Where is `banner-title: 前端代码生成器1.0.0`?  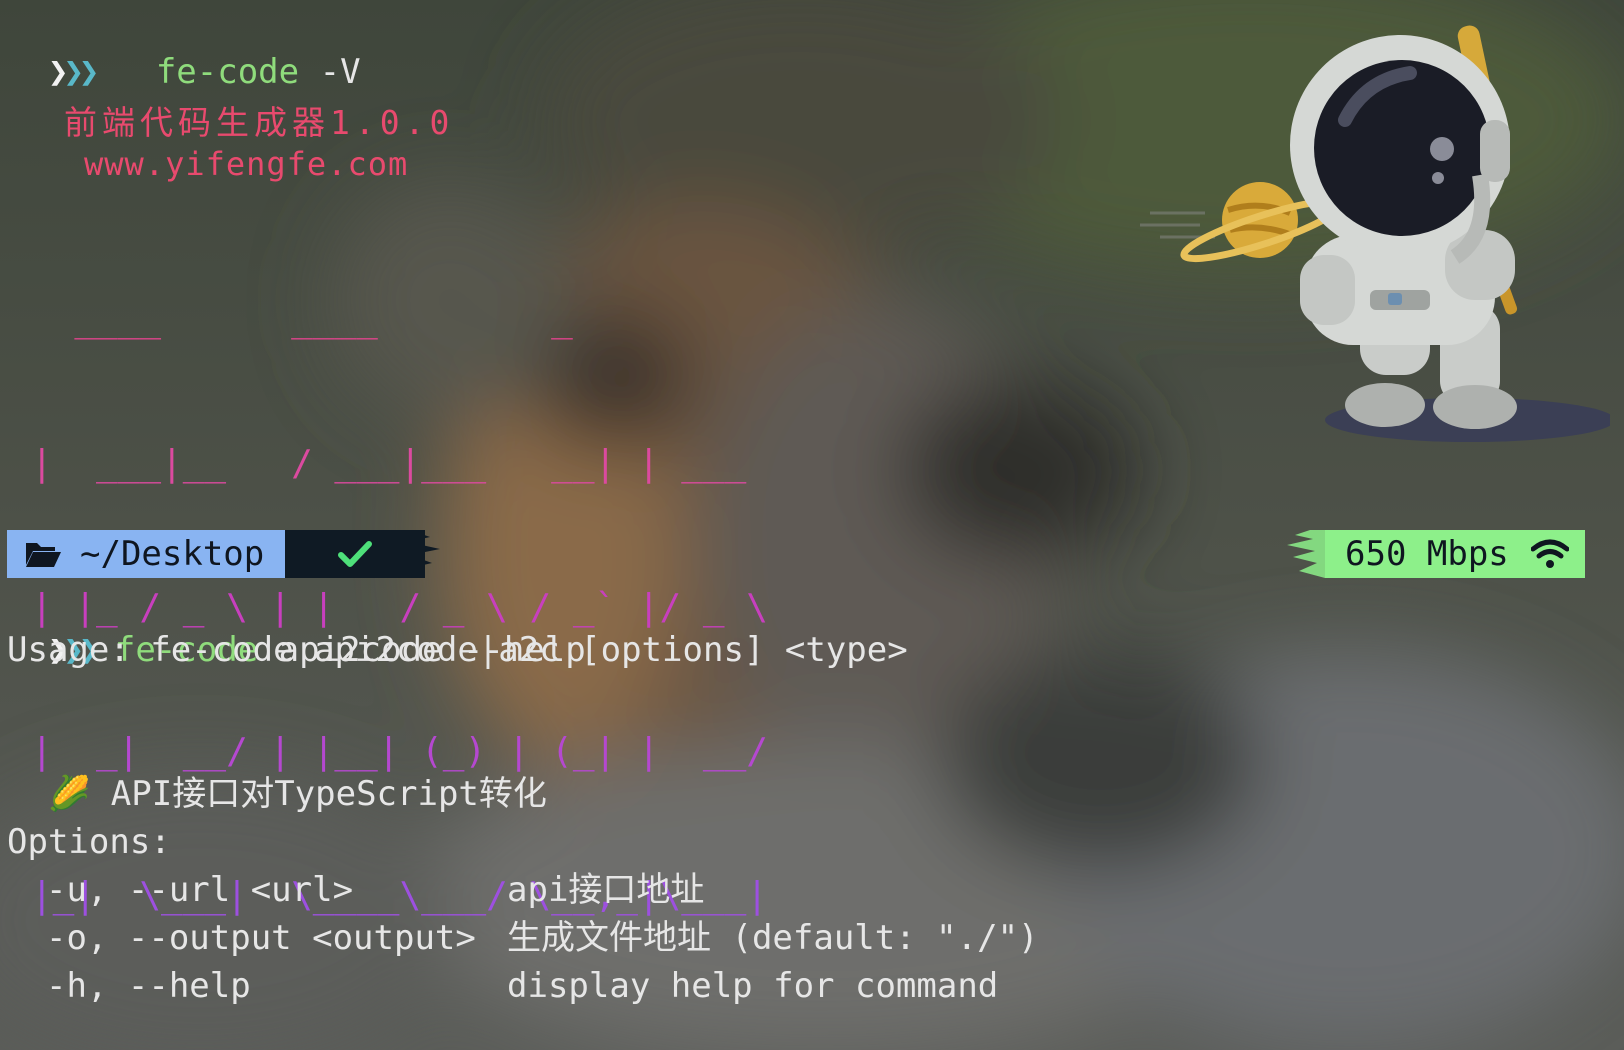
banner-title: 前端代码生成器1.0.0 is located at coordinates (259, 122).